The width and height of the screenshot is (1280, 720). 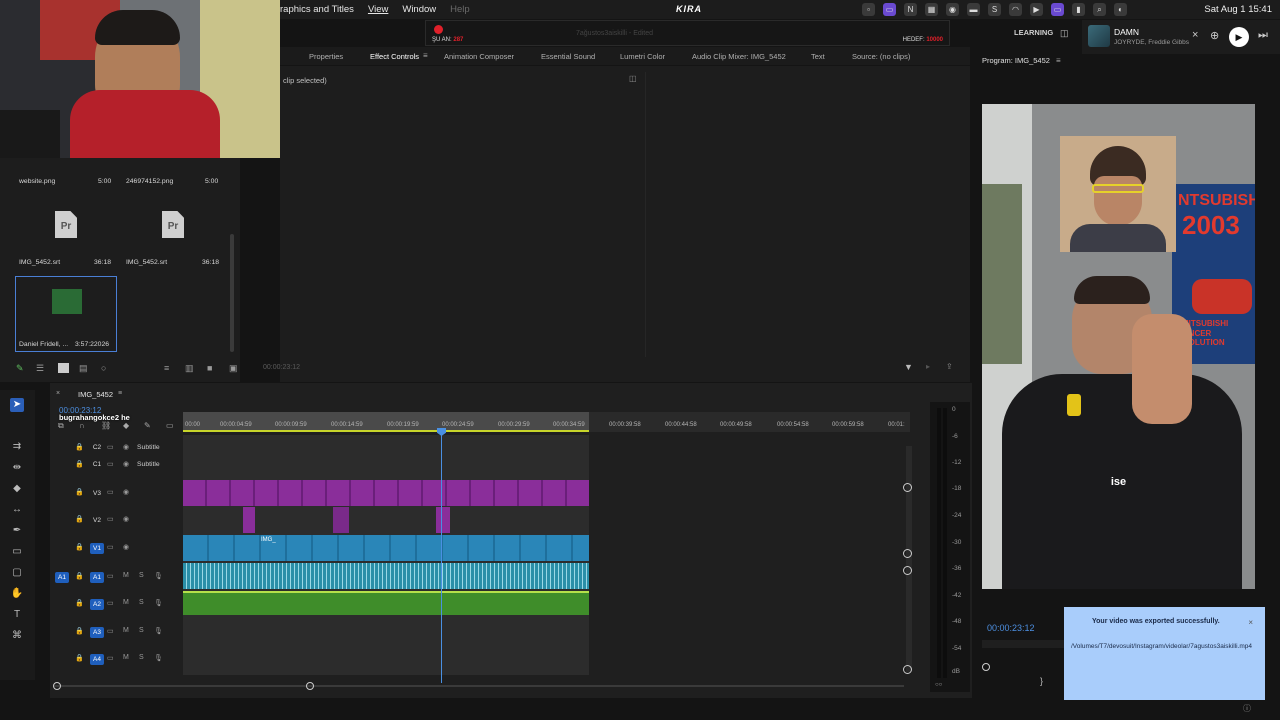 I want to click on search-icon: ⌕, so click(x=1099, y=9).